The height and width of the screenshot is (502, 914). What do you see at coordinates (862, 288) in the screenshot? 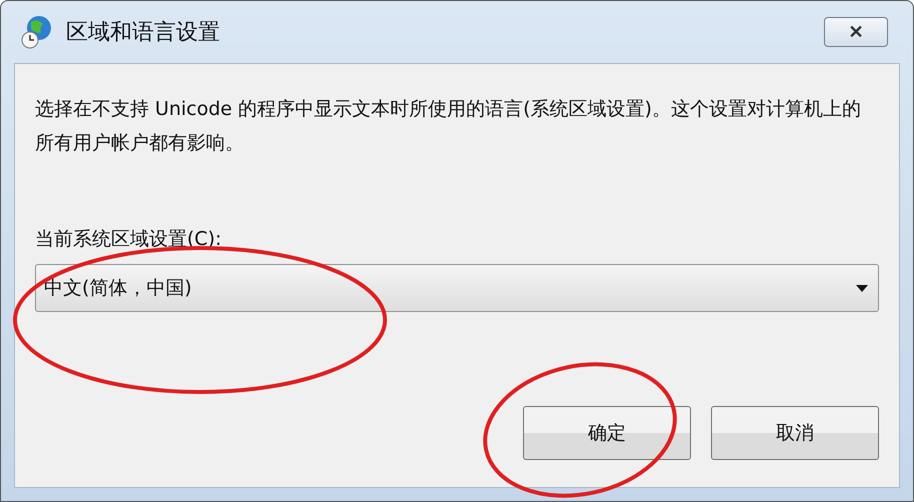
I see `dropdown-arrow-icon` at bounding box center [862, 288].